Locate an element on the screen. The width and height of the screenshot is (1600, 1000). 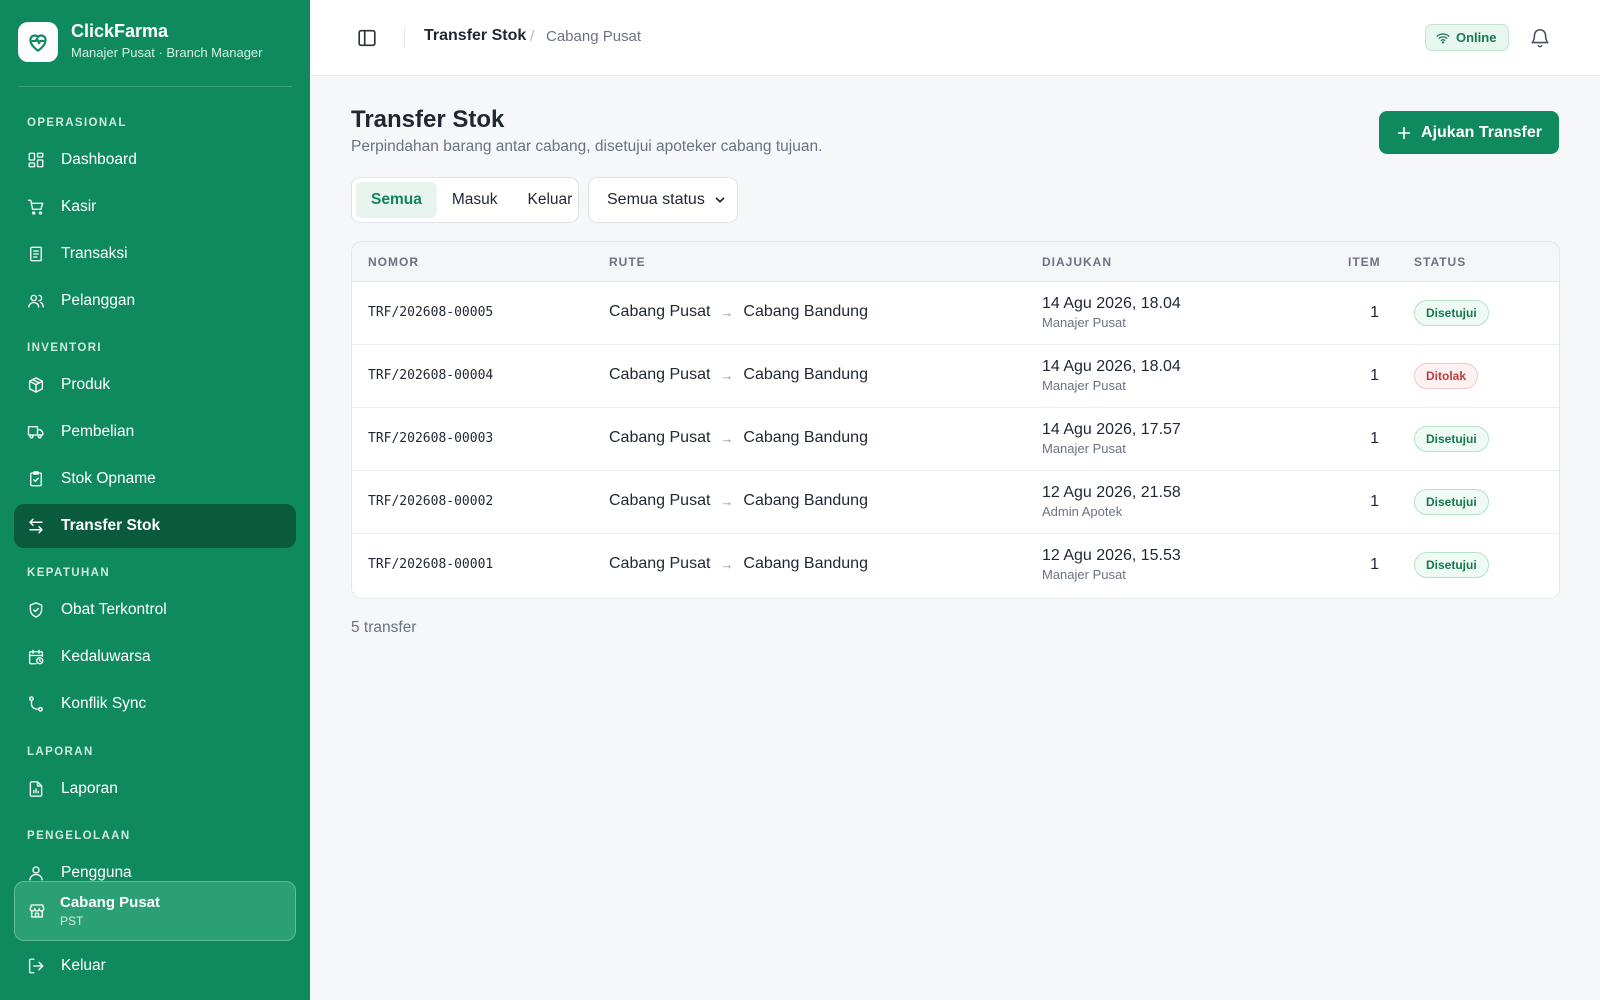
direction-tabs: Semua Masuk Keluar is located at coordinates (465, 200).